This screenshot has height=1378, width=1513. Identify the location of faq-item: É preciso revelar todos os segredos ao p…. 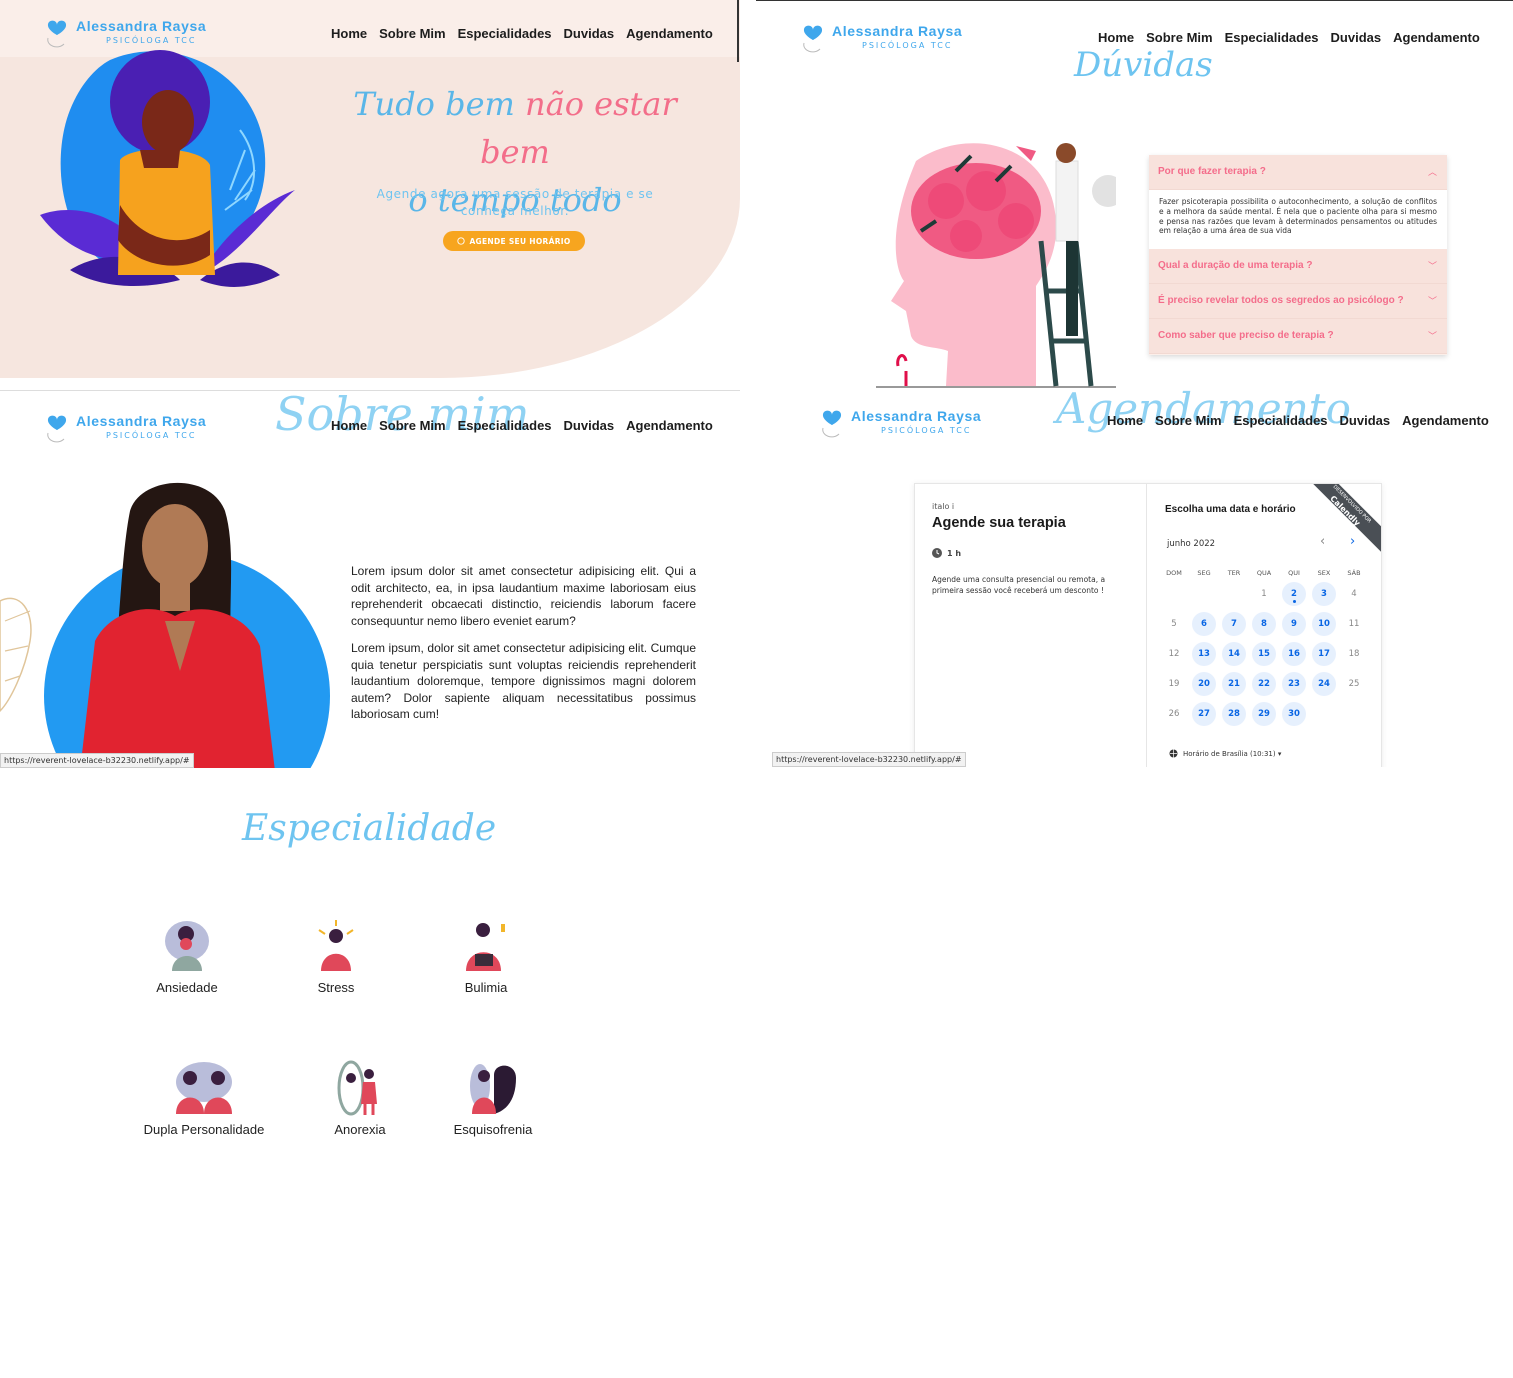
(1298, 301).